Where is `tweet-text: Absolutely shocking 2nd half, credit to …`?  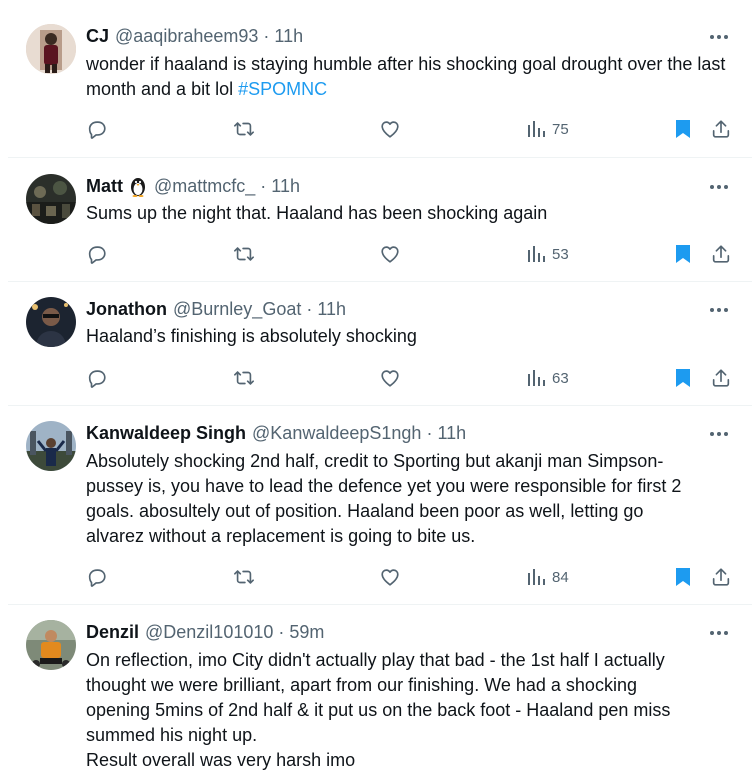 tweet-text: Absolutely shocking 2nd half, credit to … is located at coordinates (406, 499).